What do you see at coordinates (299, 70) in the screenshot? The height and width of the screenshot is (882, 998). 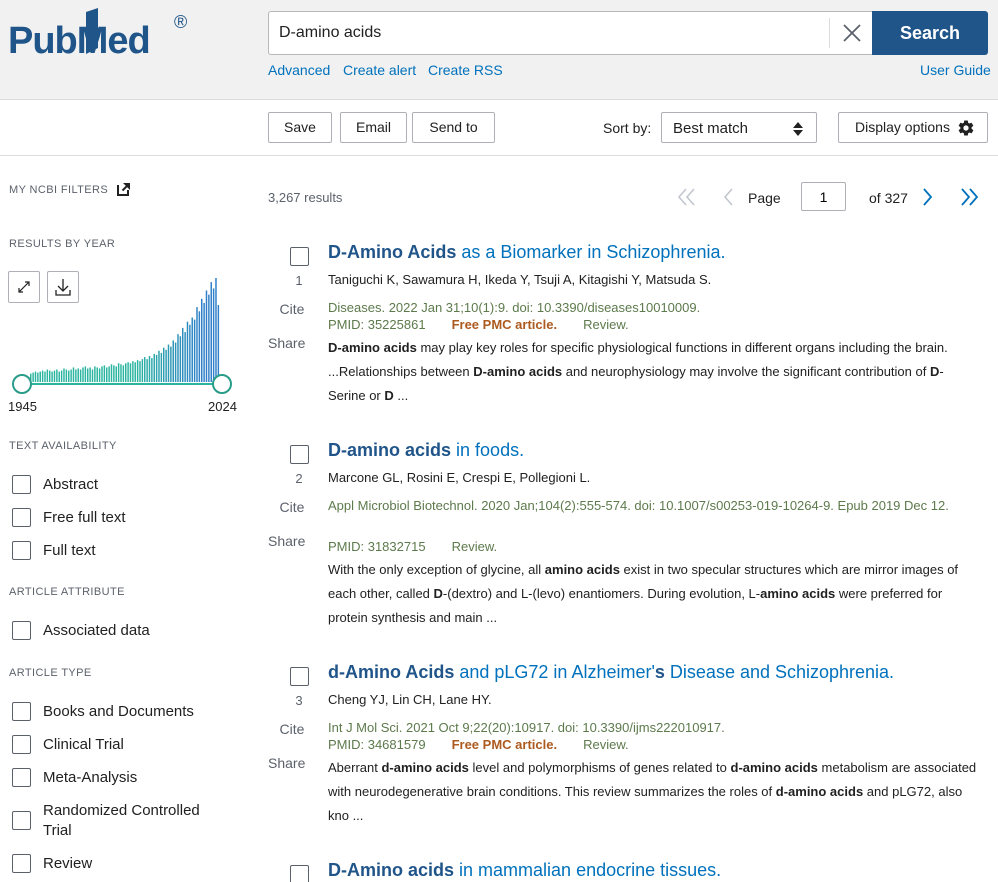 I see `advanced-link: Advanced` at bounding box center [299, 70].